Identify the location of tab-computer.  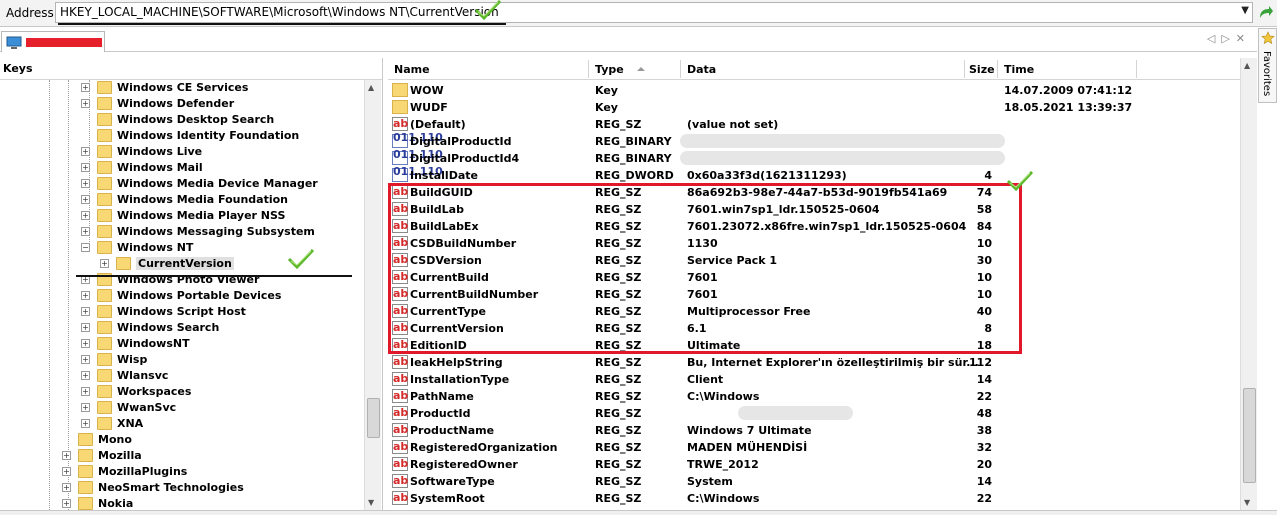
(53, 41).